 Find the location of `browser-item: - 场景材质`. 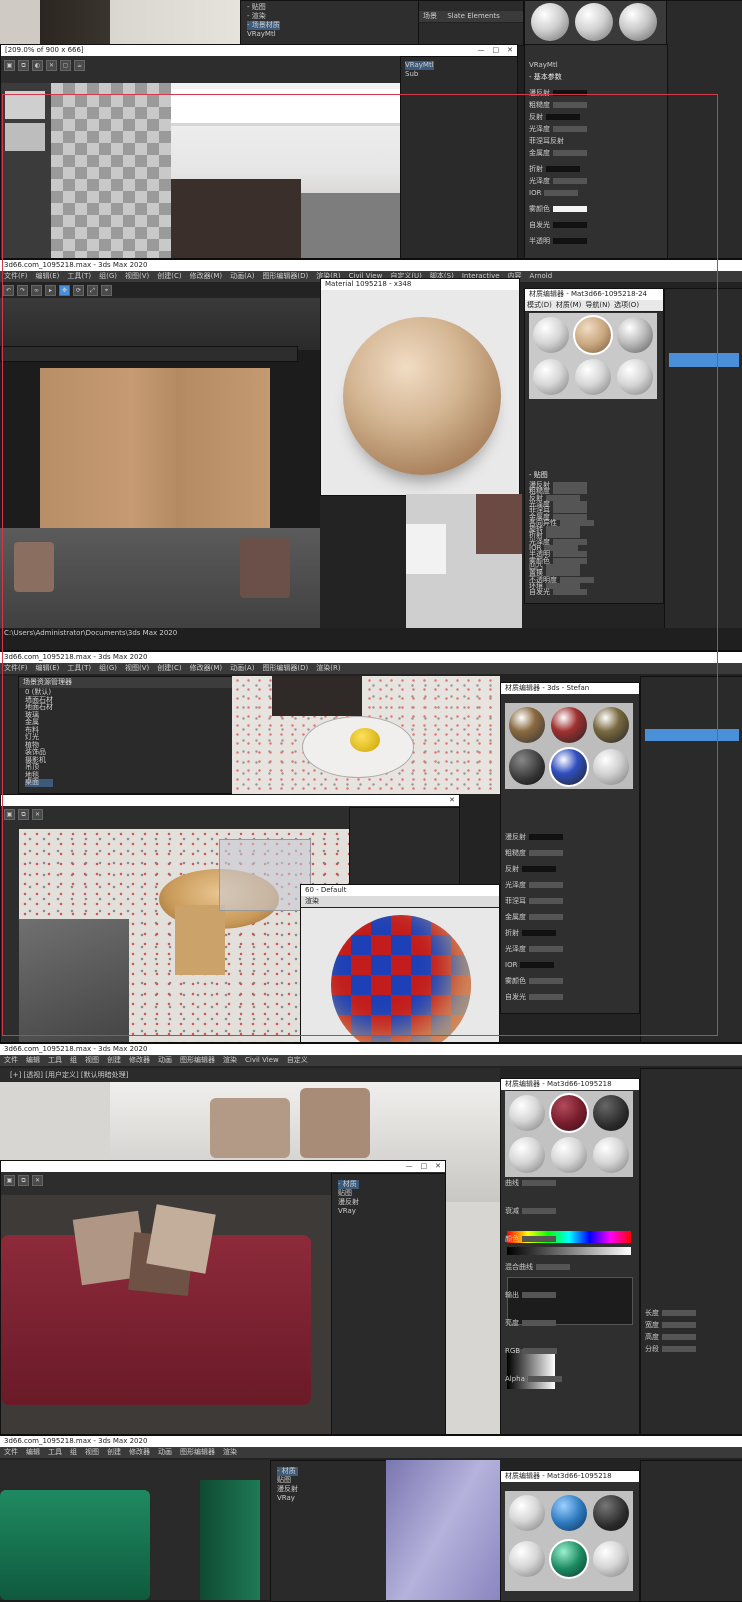

browser-item: - 场景材质 is located at coordinates (263, 25).